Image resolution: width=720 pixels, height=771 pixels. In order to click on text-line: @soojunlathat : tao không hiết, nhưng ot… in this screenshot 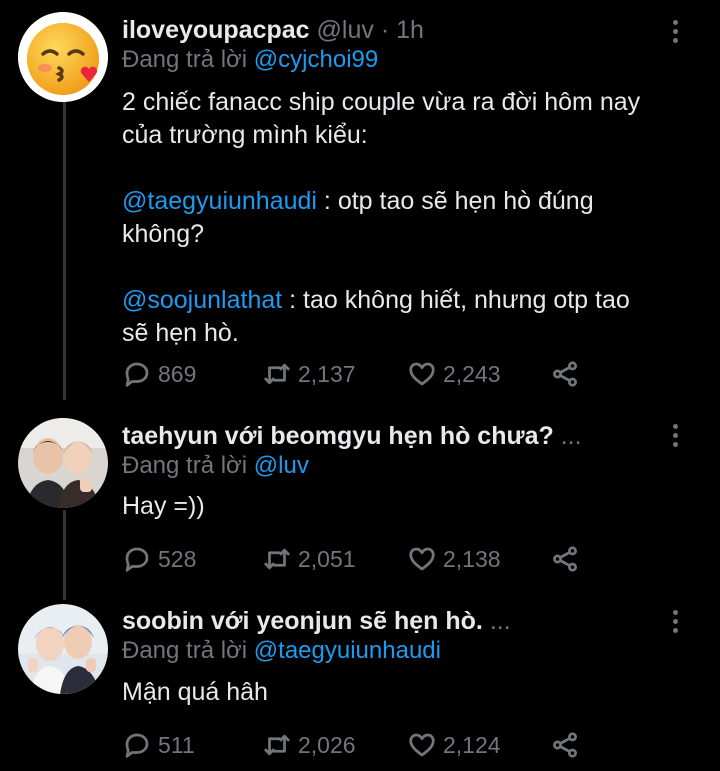, I will do `click(402, 300)`.